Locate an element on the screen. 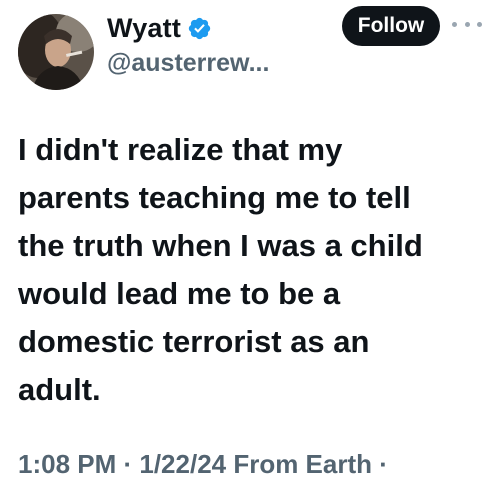 The image size is (500, 489). verified-badge-icon is located at coordinates (199, 28).